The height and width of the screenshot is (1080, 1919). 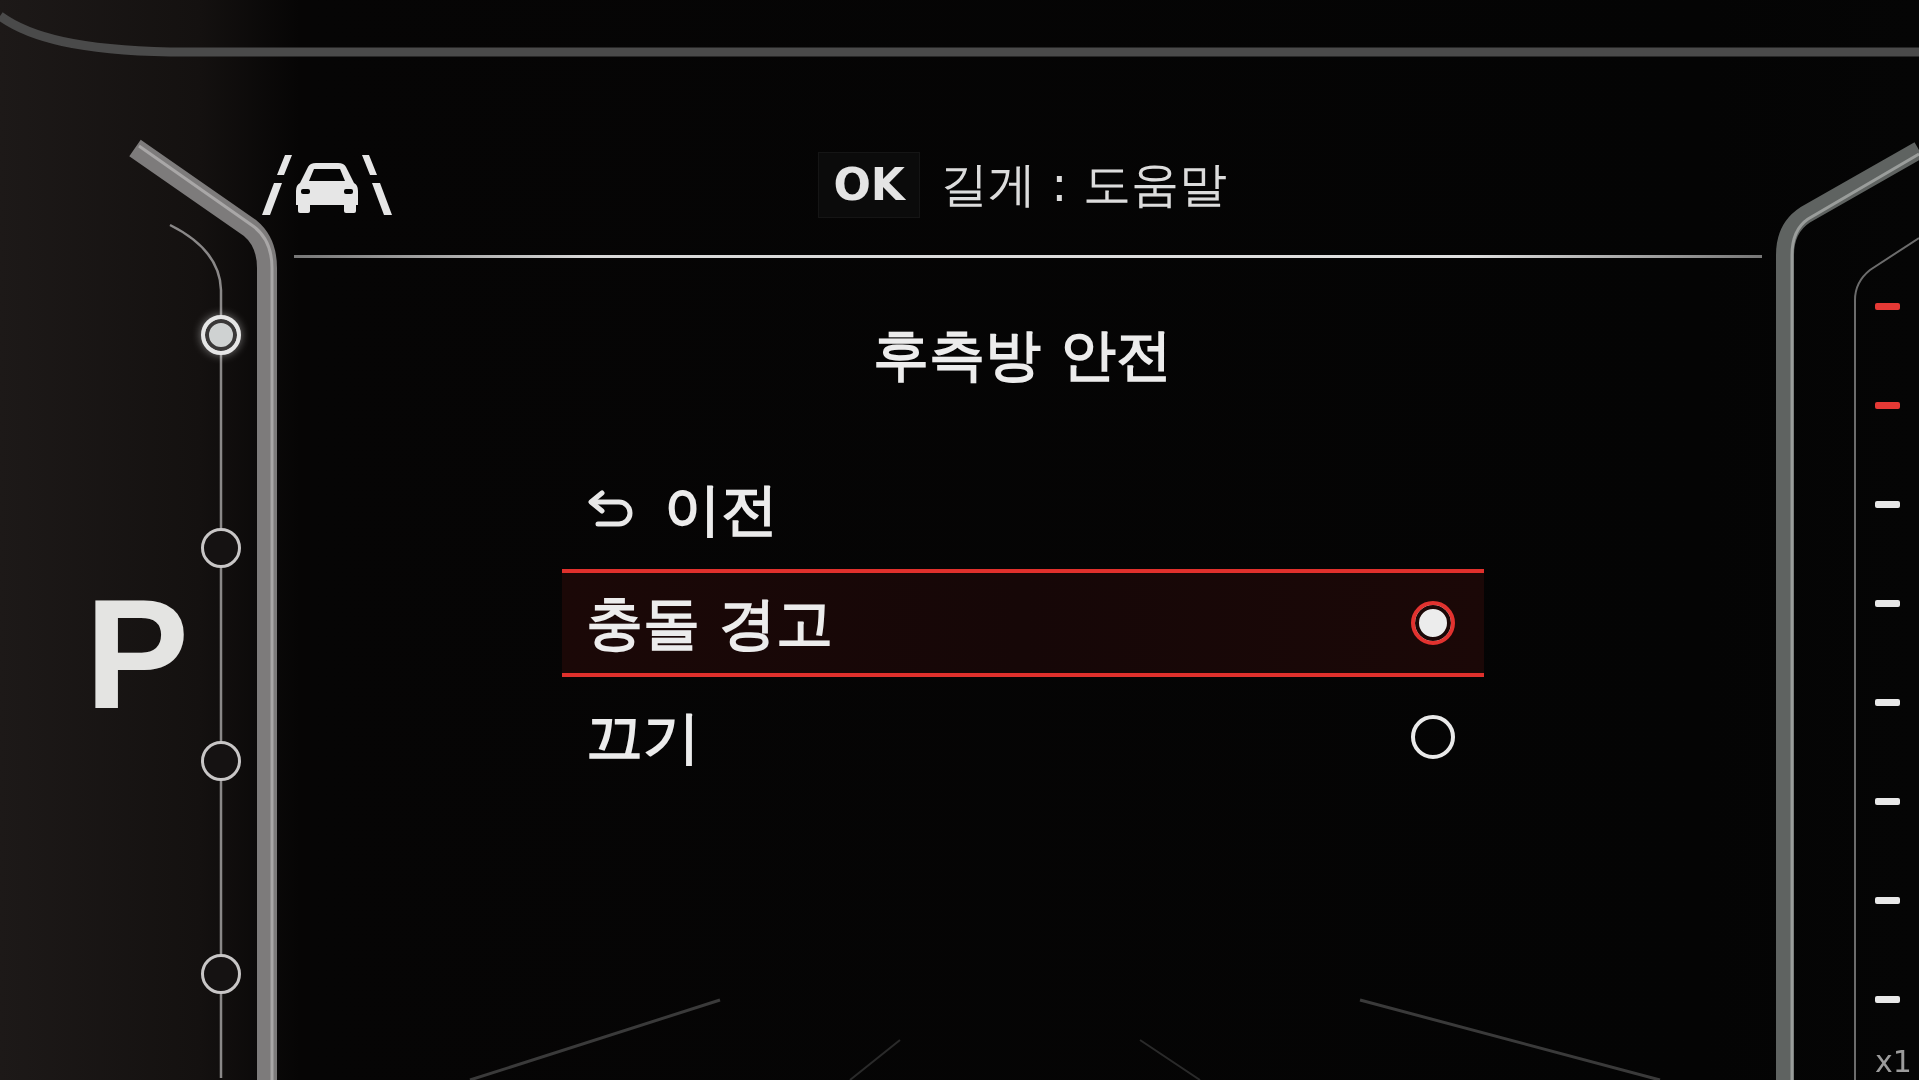 What do you see at coordinates (1022, 509) in the screenshot?
I see `menu-item: 이전` at bounding box center [1022, 509].